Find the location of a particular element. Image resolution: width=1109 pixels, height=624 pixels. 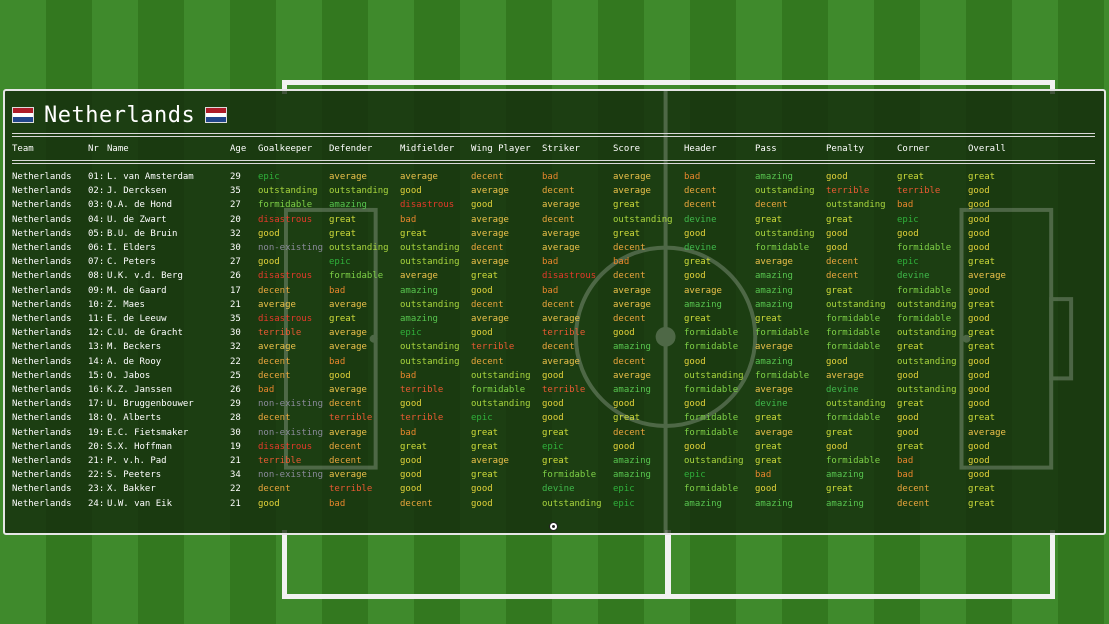

cell-name: U.W. van Eik is located at coordinates (140, 503).